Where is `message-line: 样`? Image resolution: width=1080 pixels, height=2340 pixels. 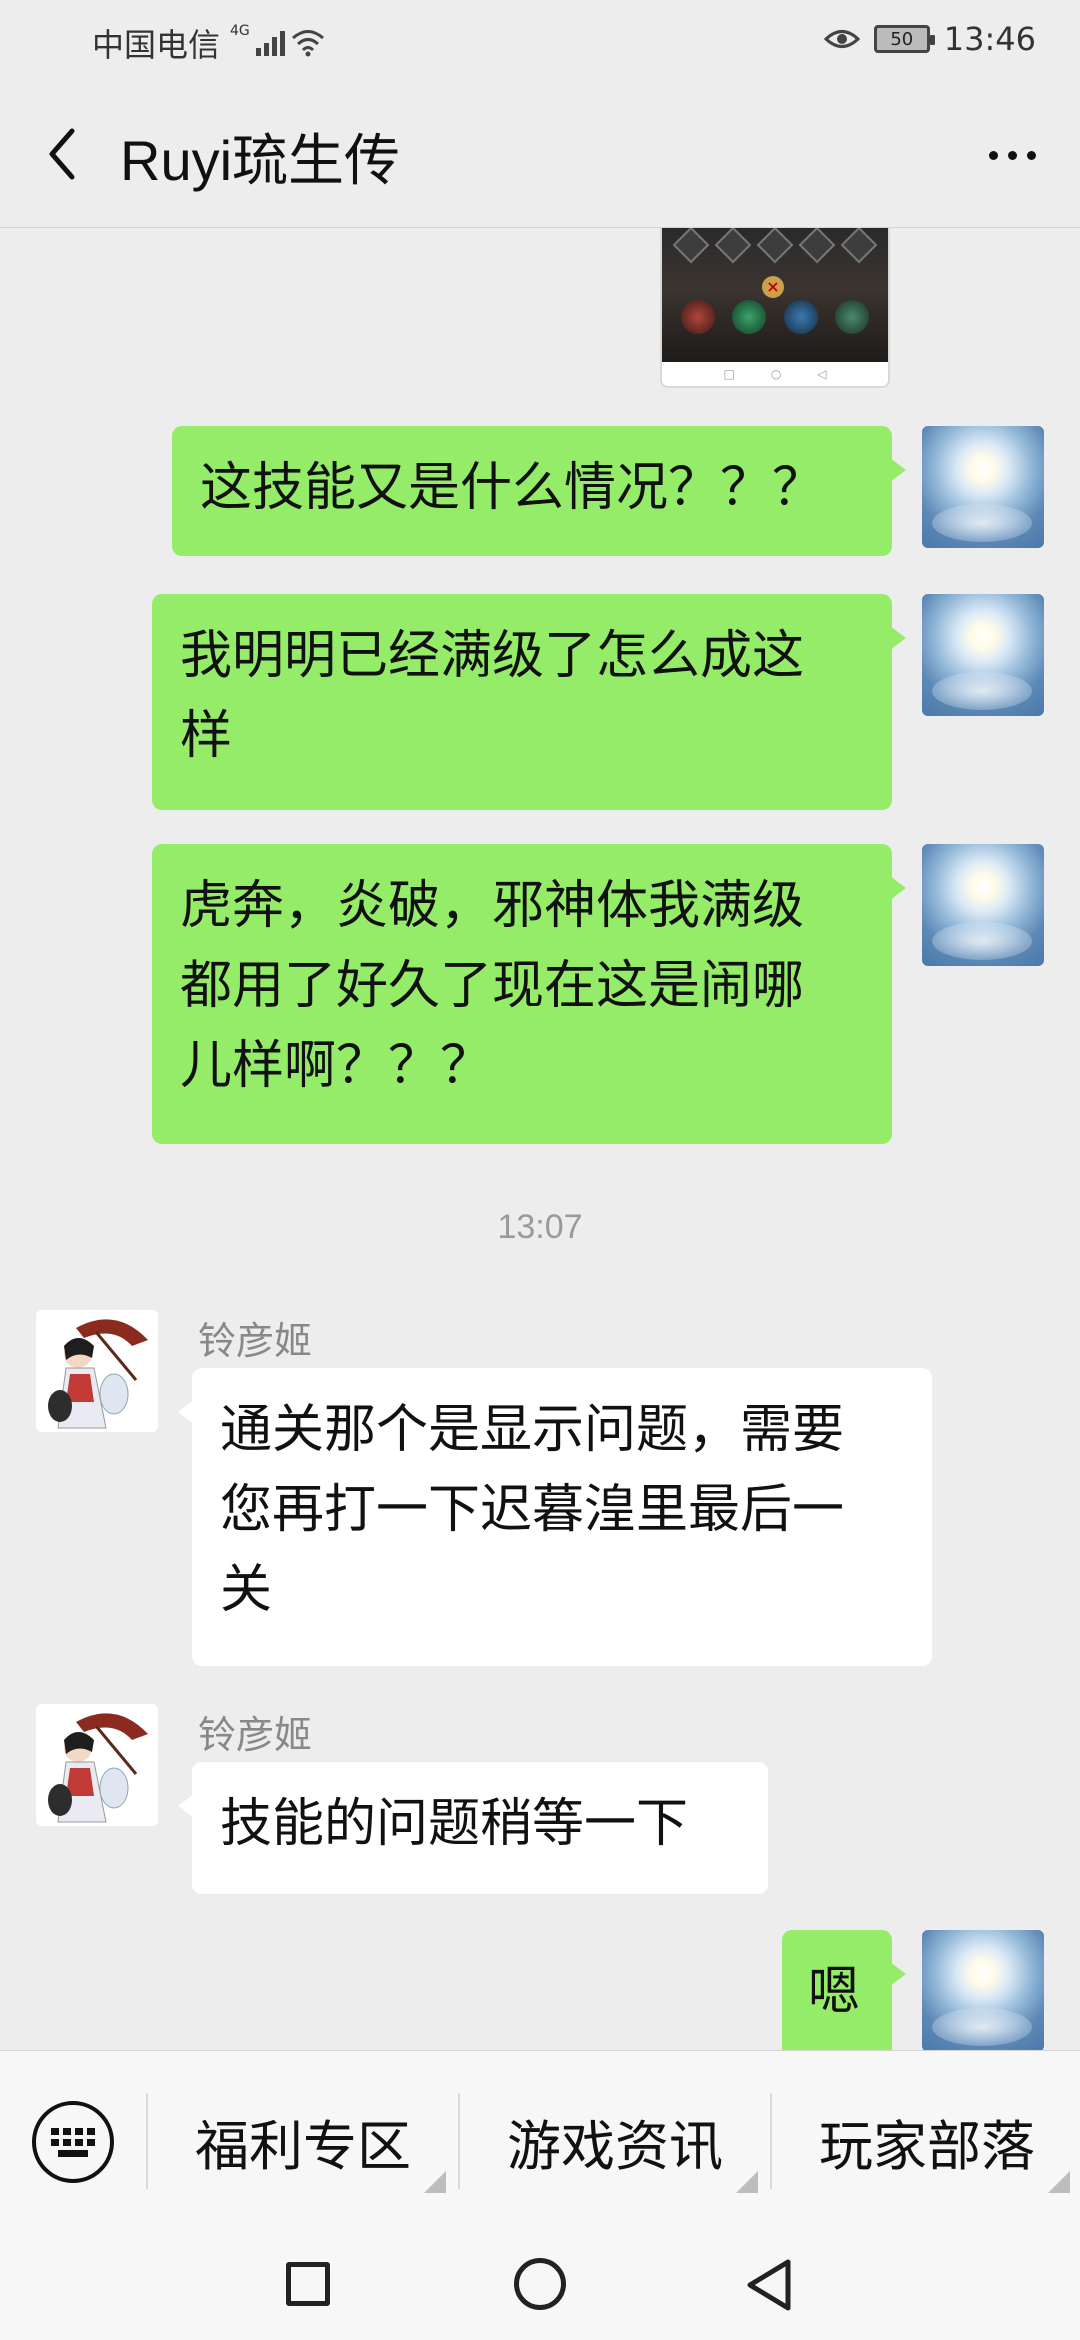 message-line: 样 is located at coordinates (206, 736).